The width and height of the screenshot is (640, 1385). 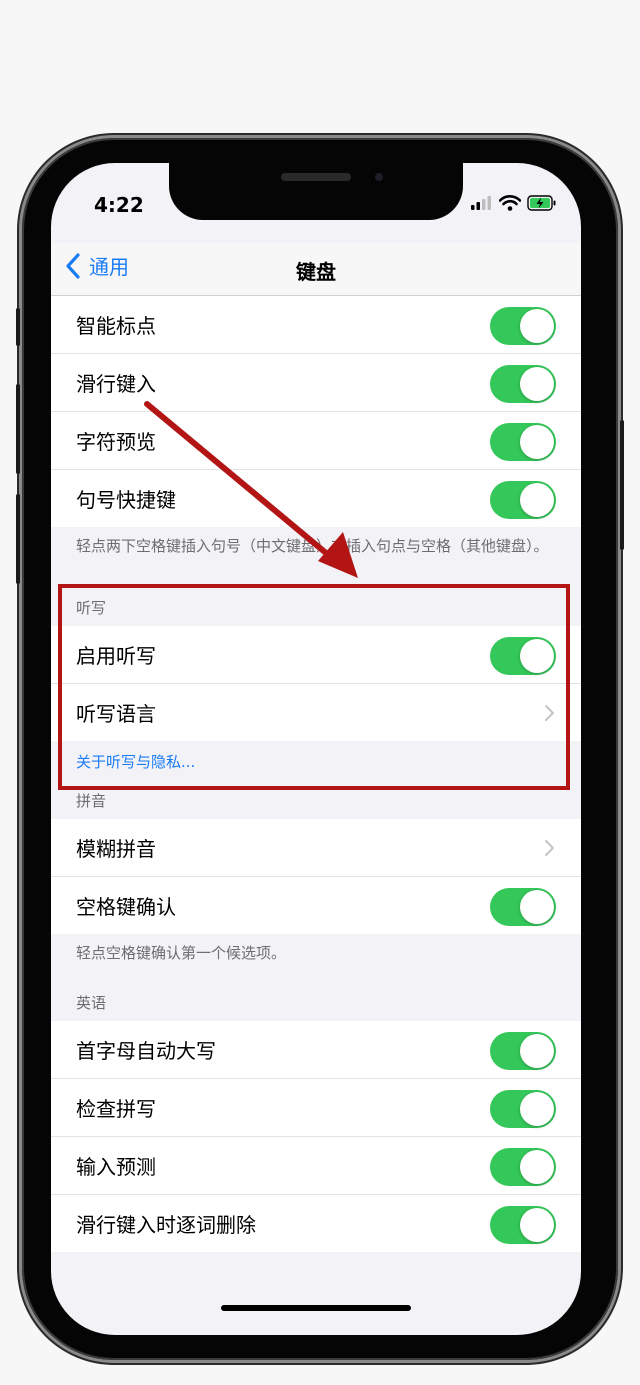 What do you see at coordinates (523, 442) in the screenshot?
I see `character-preview-toggle` at bounding box center [523, 442].